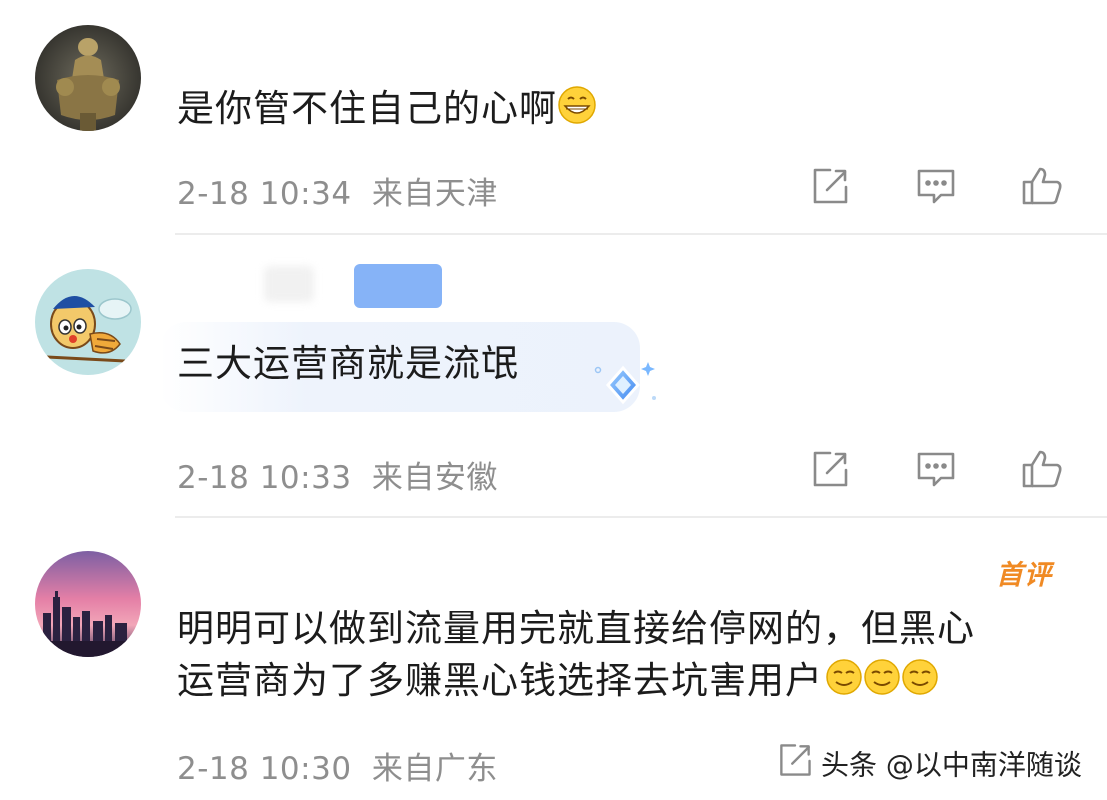  Describe the element at coordinates (348, 363) in the screenshot. I see `comment-text: 三大运营商就是流氓` at that location.